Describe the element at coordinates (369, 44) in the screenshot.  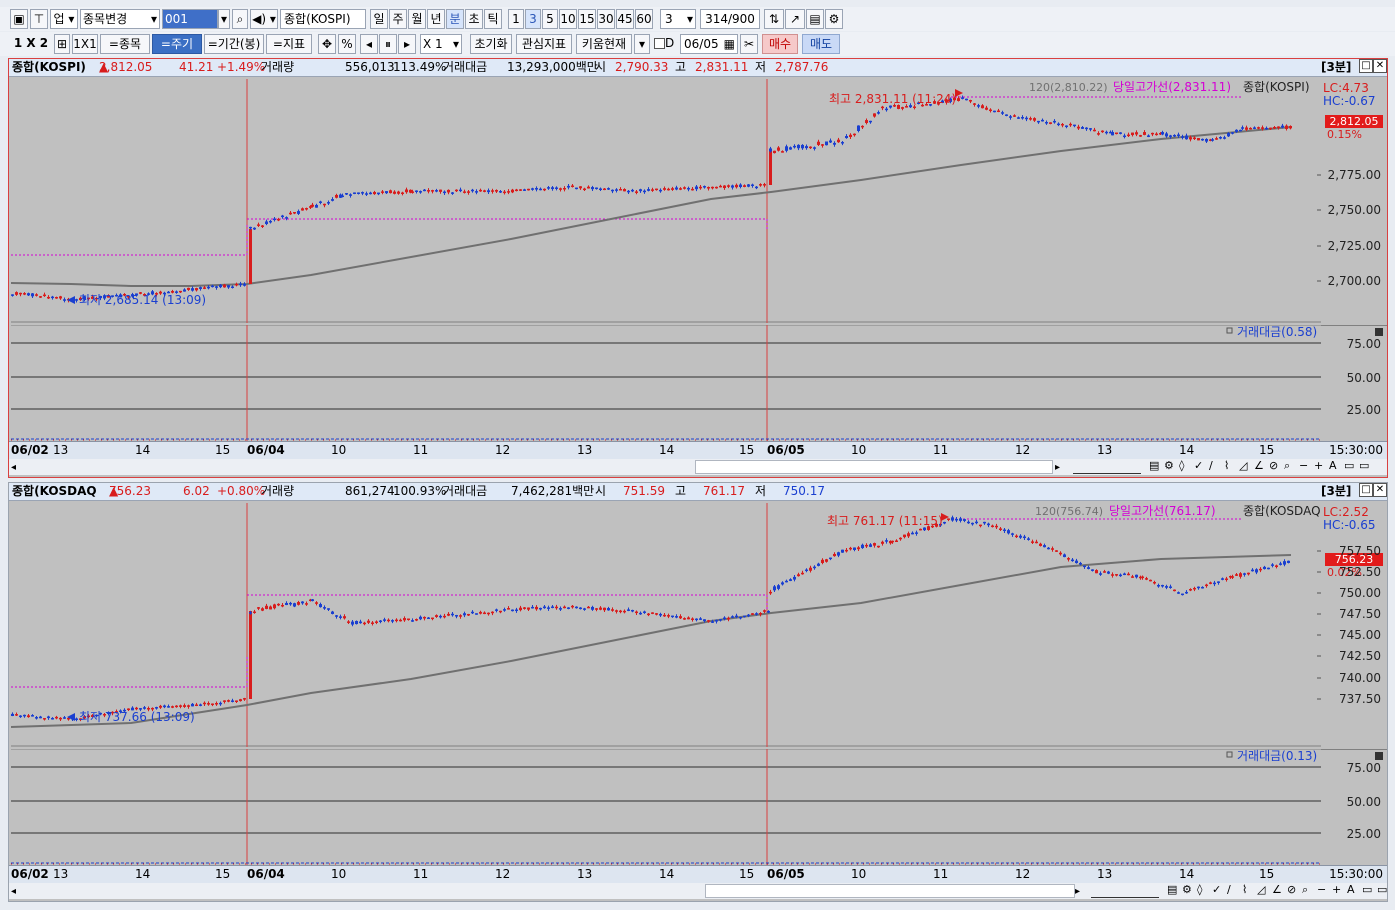
I see `prev-icon: ◂` at that location.